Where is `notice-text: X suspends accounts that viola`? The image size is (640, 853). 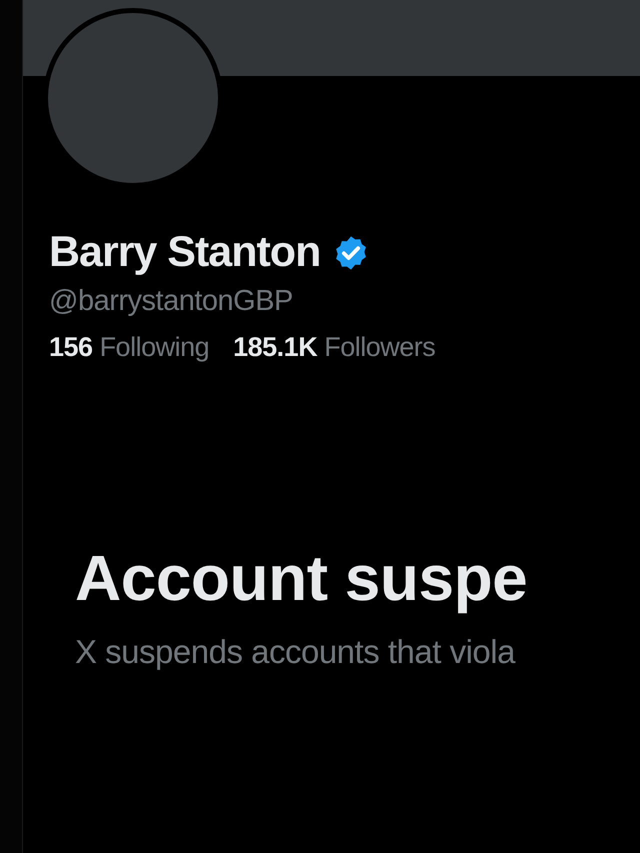
notice-text: X suspends accounts that viola is located at coordinates (295, 652).